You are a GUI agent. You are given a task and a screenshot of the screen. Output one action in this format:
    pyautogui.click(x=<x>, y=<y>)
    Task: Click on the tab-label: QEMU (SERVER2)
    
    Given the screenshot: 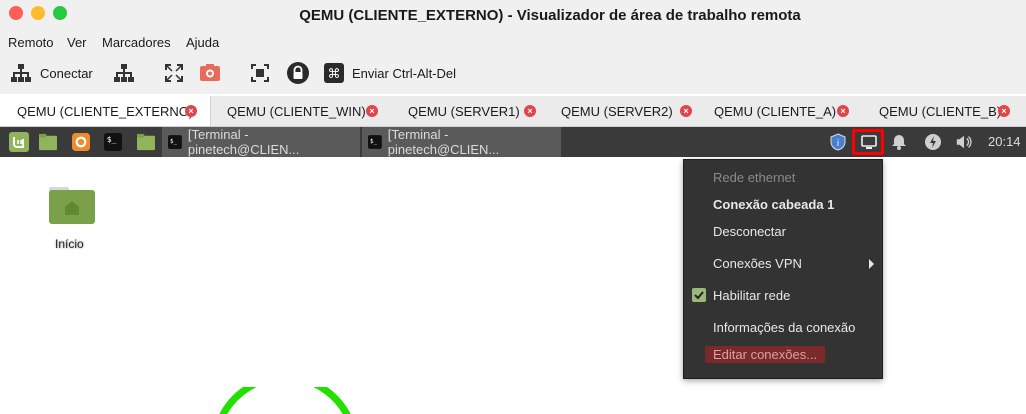 What is the action you would take?
    pyautogui.click(x=617, y=111)
    